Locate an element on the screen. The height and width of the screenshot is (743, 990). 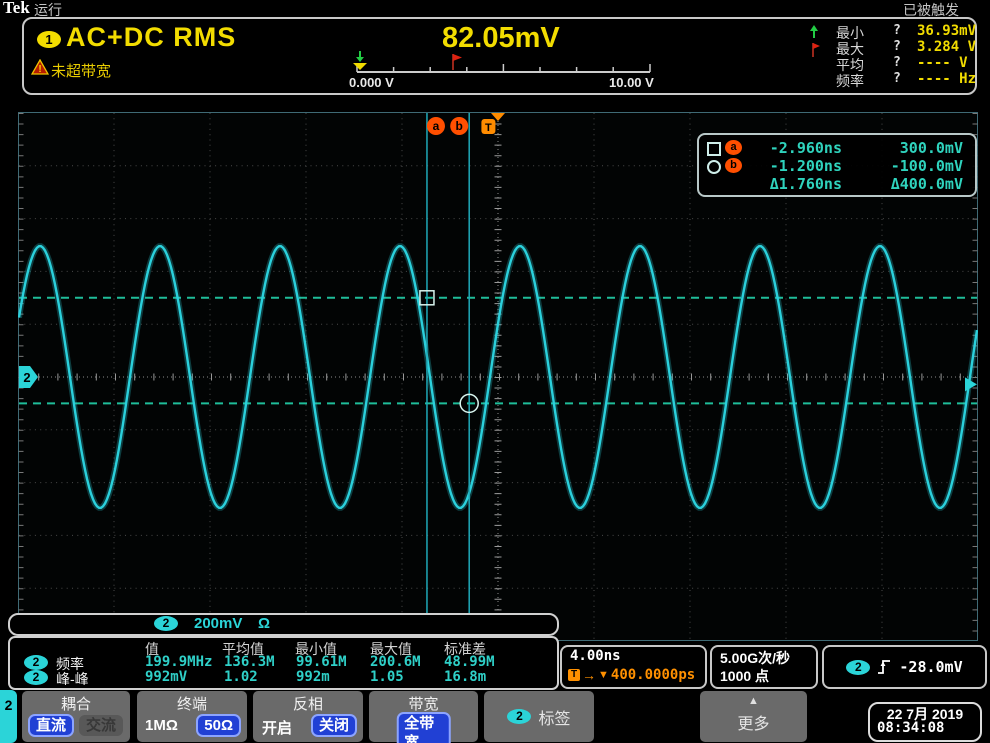
cursor-b-circle-icon is located at coordinates (714, 167).